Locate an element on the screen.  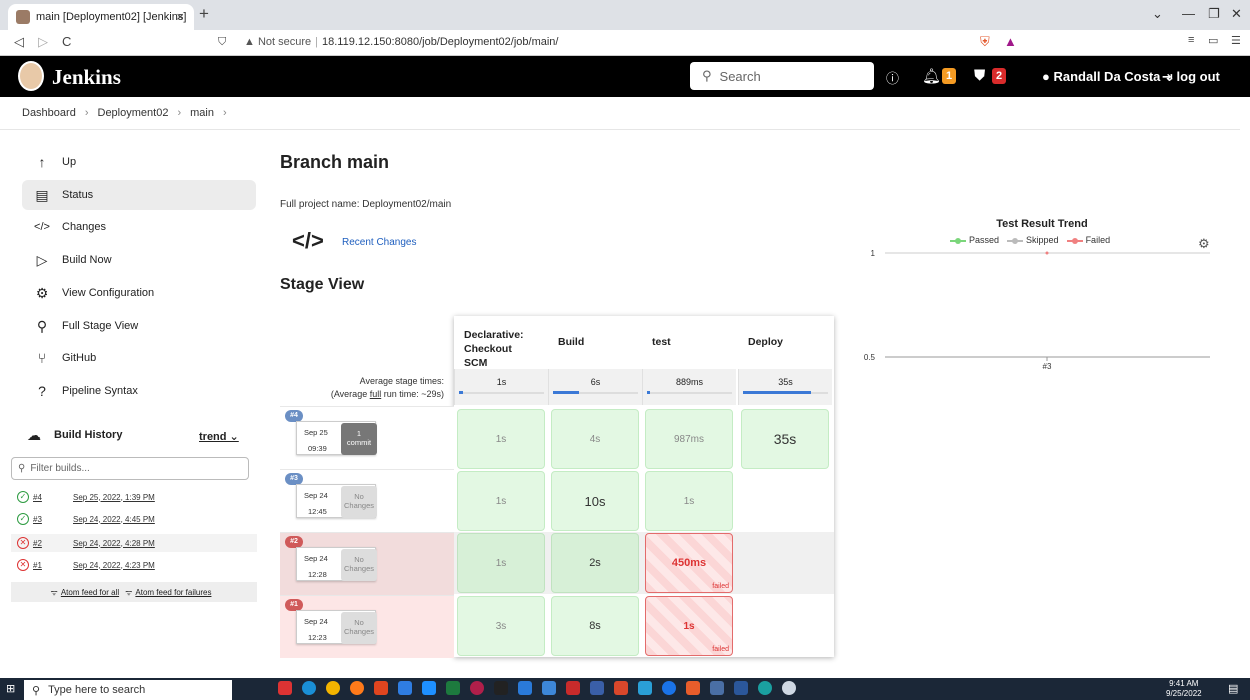
full-run-link: full is located at coordinates (376, 394).